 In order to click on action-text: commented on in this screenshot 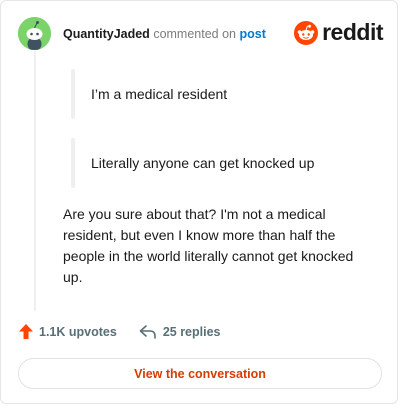, I will do `click(194, 34)`.